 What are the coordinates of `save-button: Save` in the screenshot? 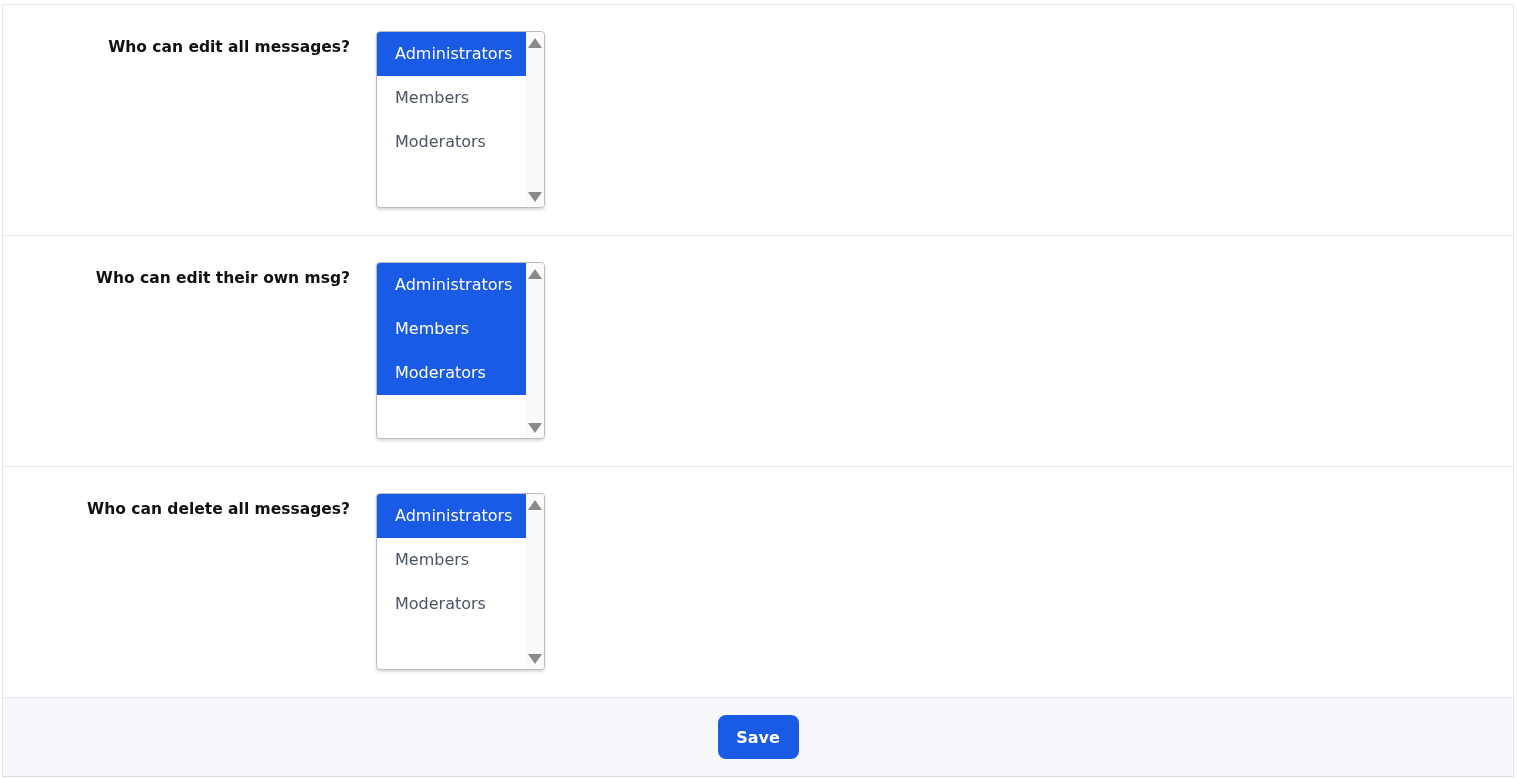 It's located at (758, 737).